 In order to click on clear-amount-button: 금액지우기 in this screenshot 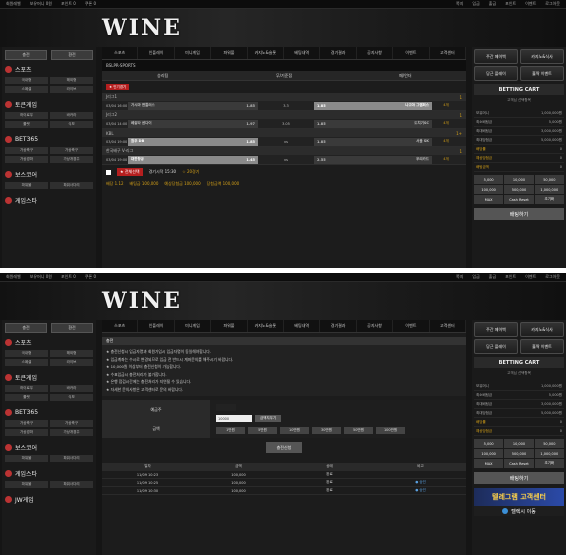, I will do `click(268, 419)`.